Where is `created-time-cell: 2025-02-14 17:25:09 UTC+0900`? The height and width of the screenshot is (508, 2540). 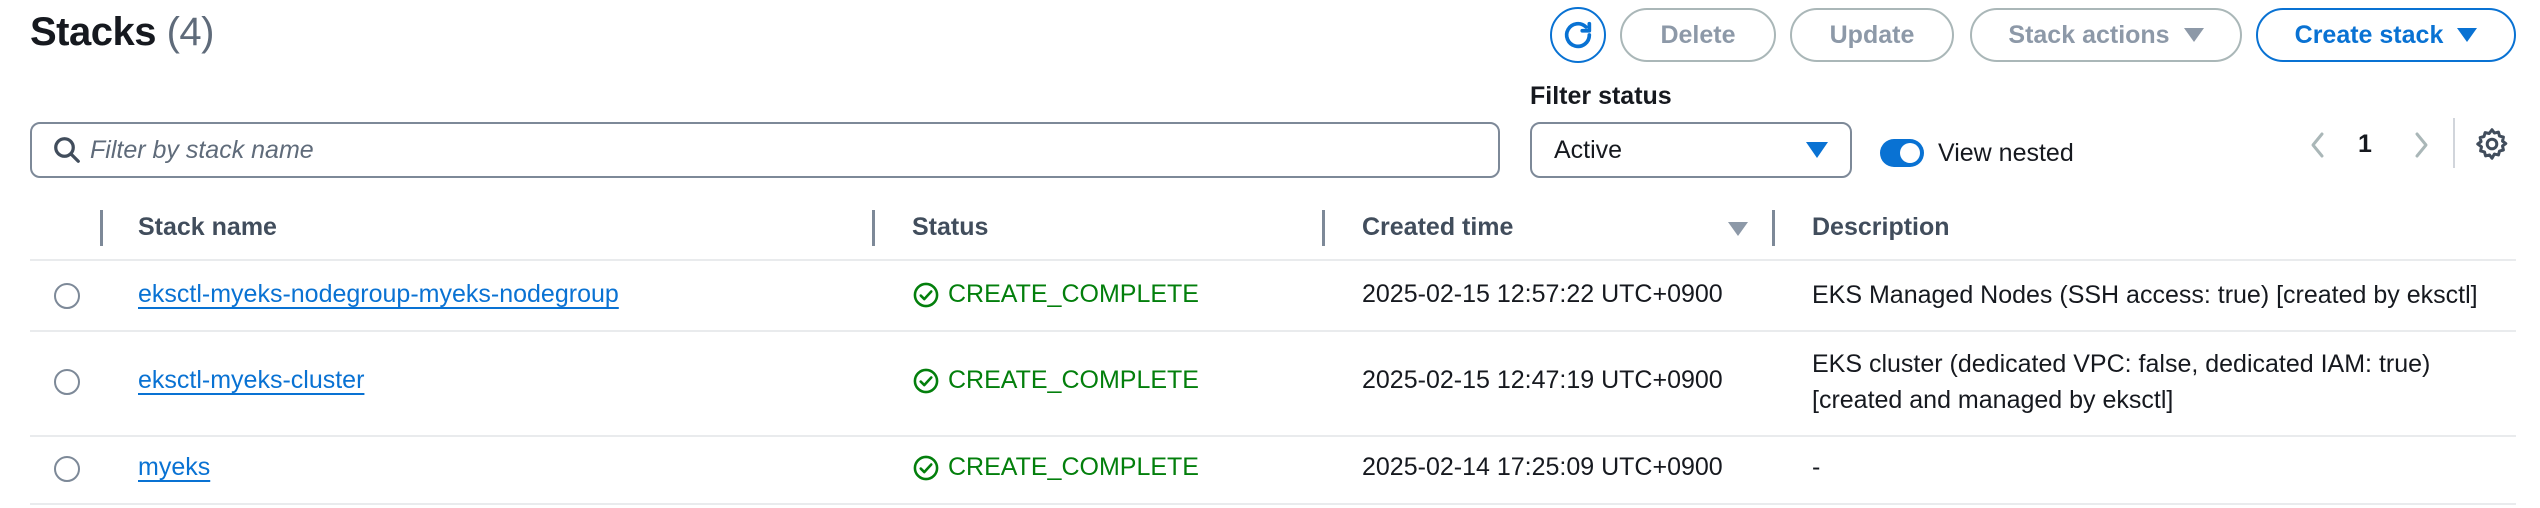
created-time-cell: 2025-02-14 17:25:09 UTC+0900 is located at coordinates (1542, 467).